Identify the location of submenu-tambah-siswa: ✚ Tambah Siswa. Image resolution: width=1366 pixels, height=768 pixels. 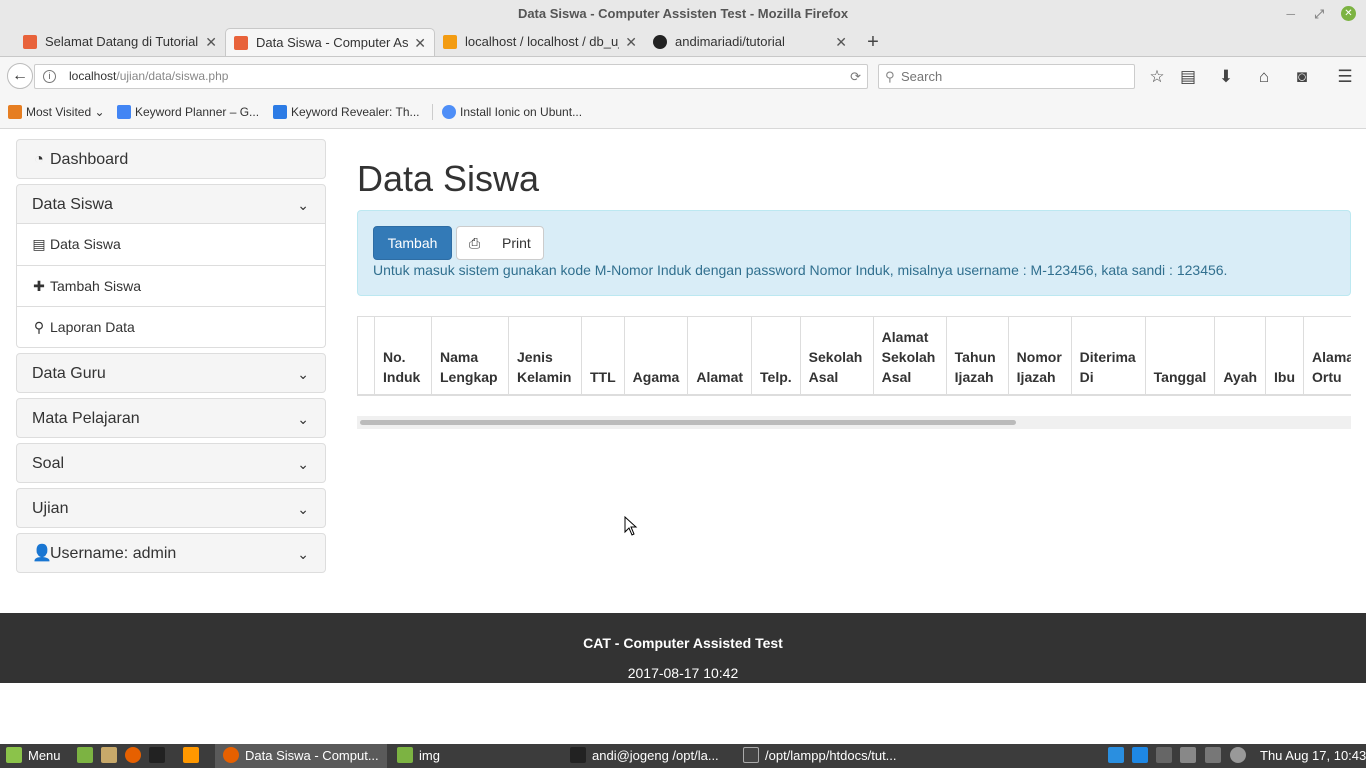
(171, 285).